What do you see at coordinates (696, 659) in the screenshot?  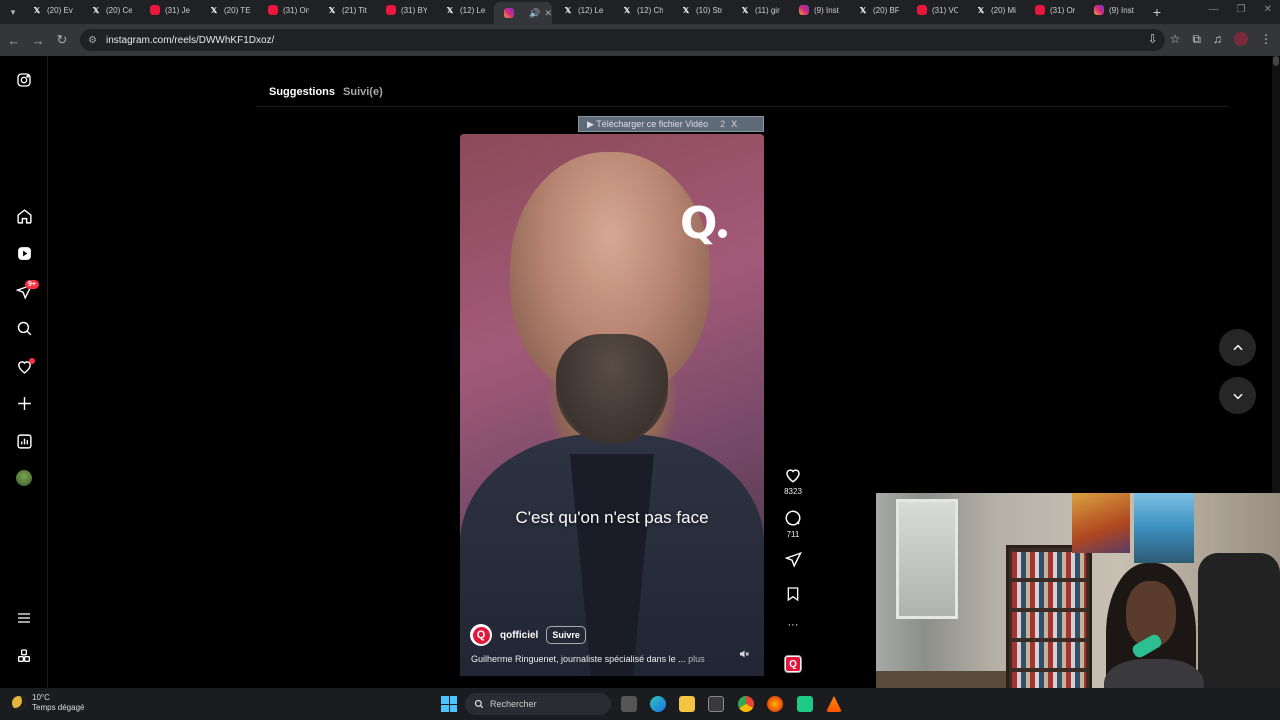 I see `caption-more-link: plus` at bounding box center [696, 659].